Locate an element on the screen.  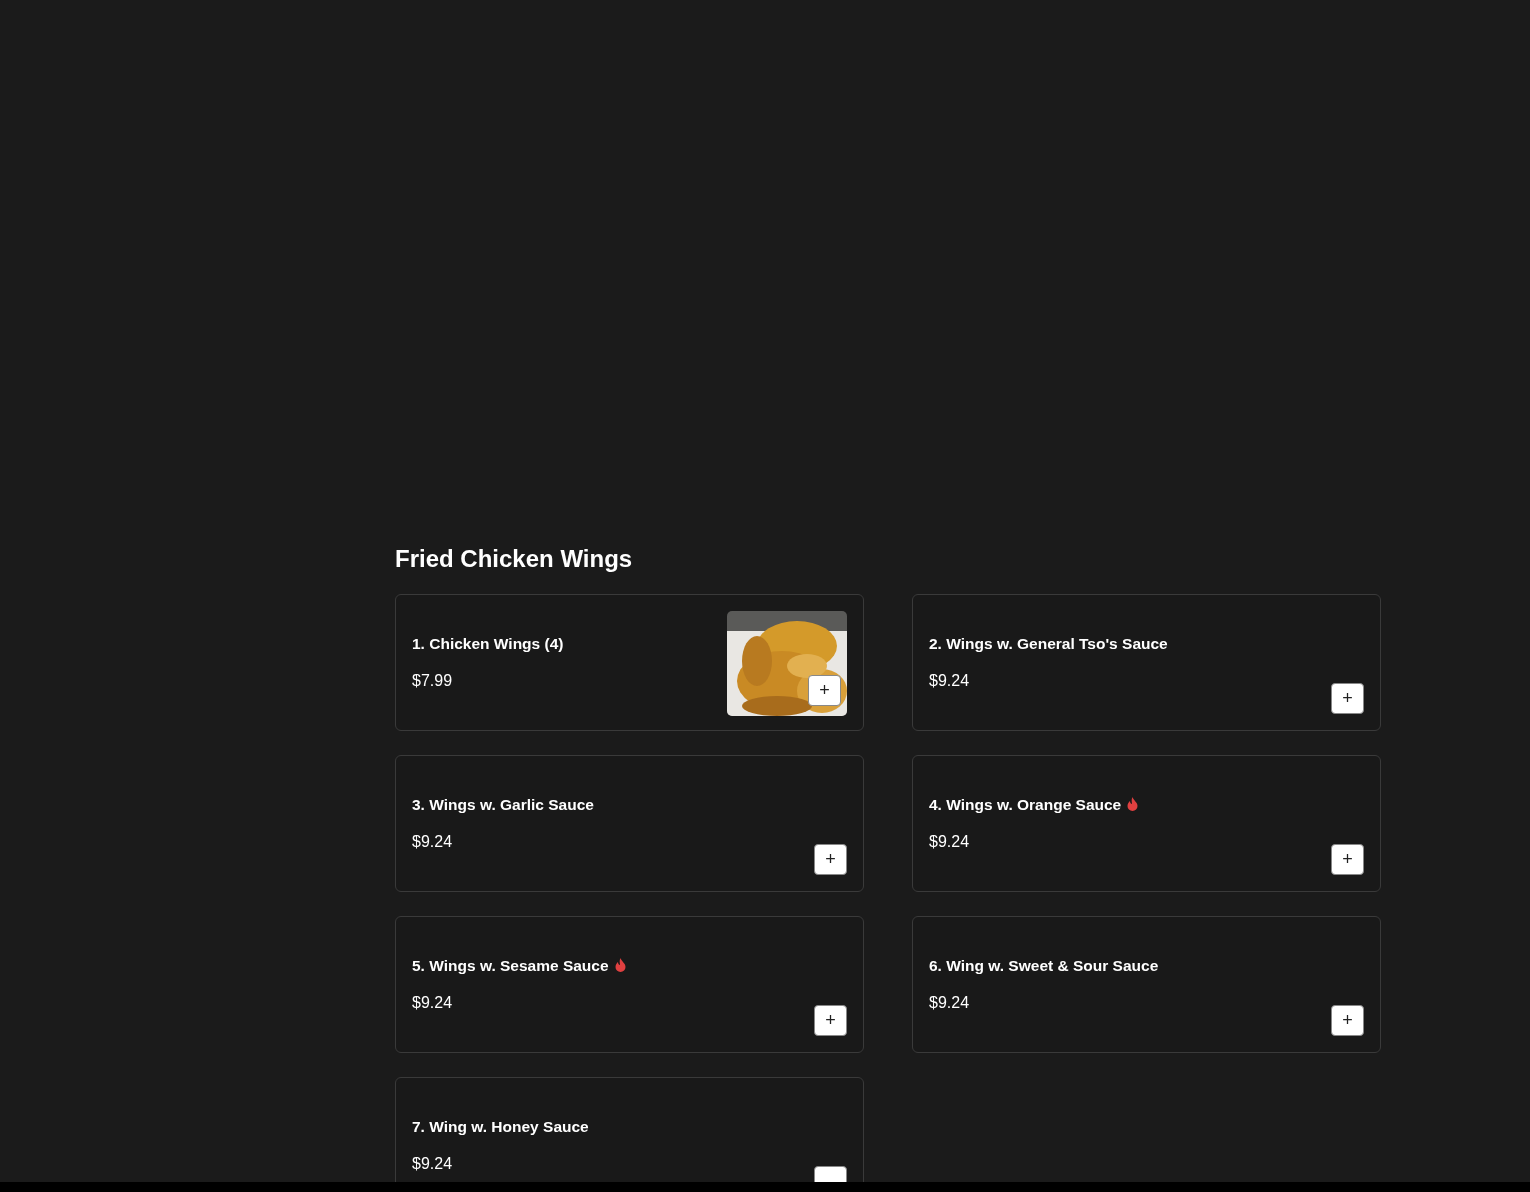
section-title: Fried Chicken Wings is located at coordinates (514, 559).